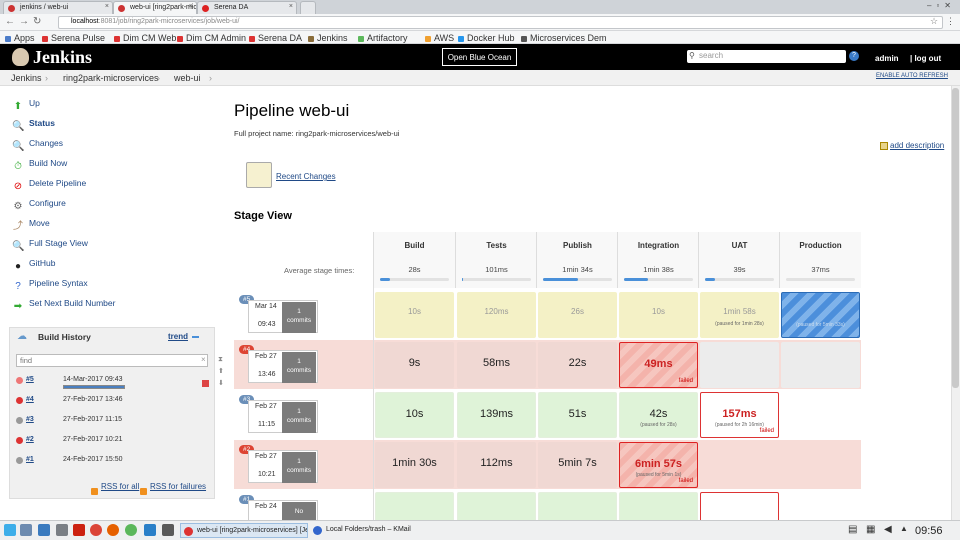 The width and height of the screenshot is (960, 540). Describe the element at coordinates (577, 365) in the screenshot. I see `stage-cell: 22s` at that location.